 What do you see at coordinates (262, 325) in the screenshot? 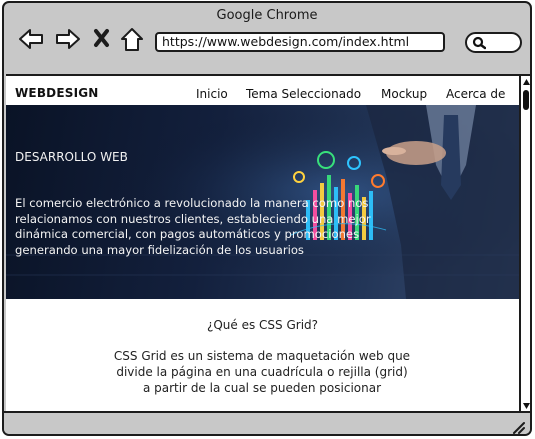
I see `article-heading: ¿Qué es CSS Grid?` at bounding box center [262, 325].